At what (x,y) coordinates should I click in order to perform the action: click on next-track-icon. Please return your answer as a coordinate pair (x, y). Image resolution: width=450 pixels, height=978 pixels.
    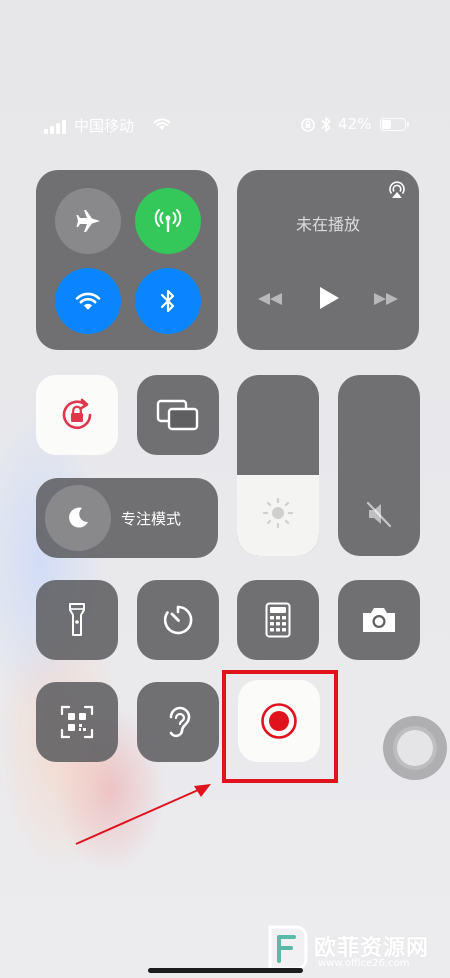
    Looking at the image, I should click on (386, 300).